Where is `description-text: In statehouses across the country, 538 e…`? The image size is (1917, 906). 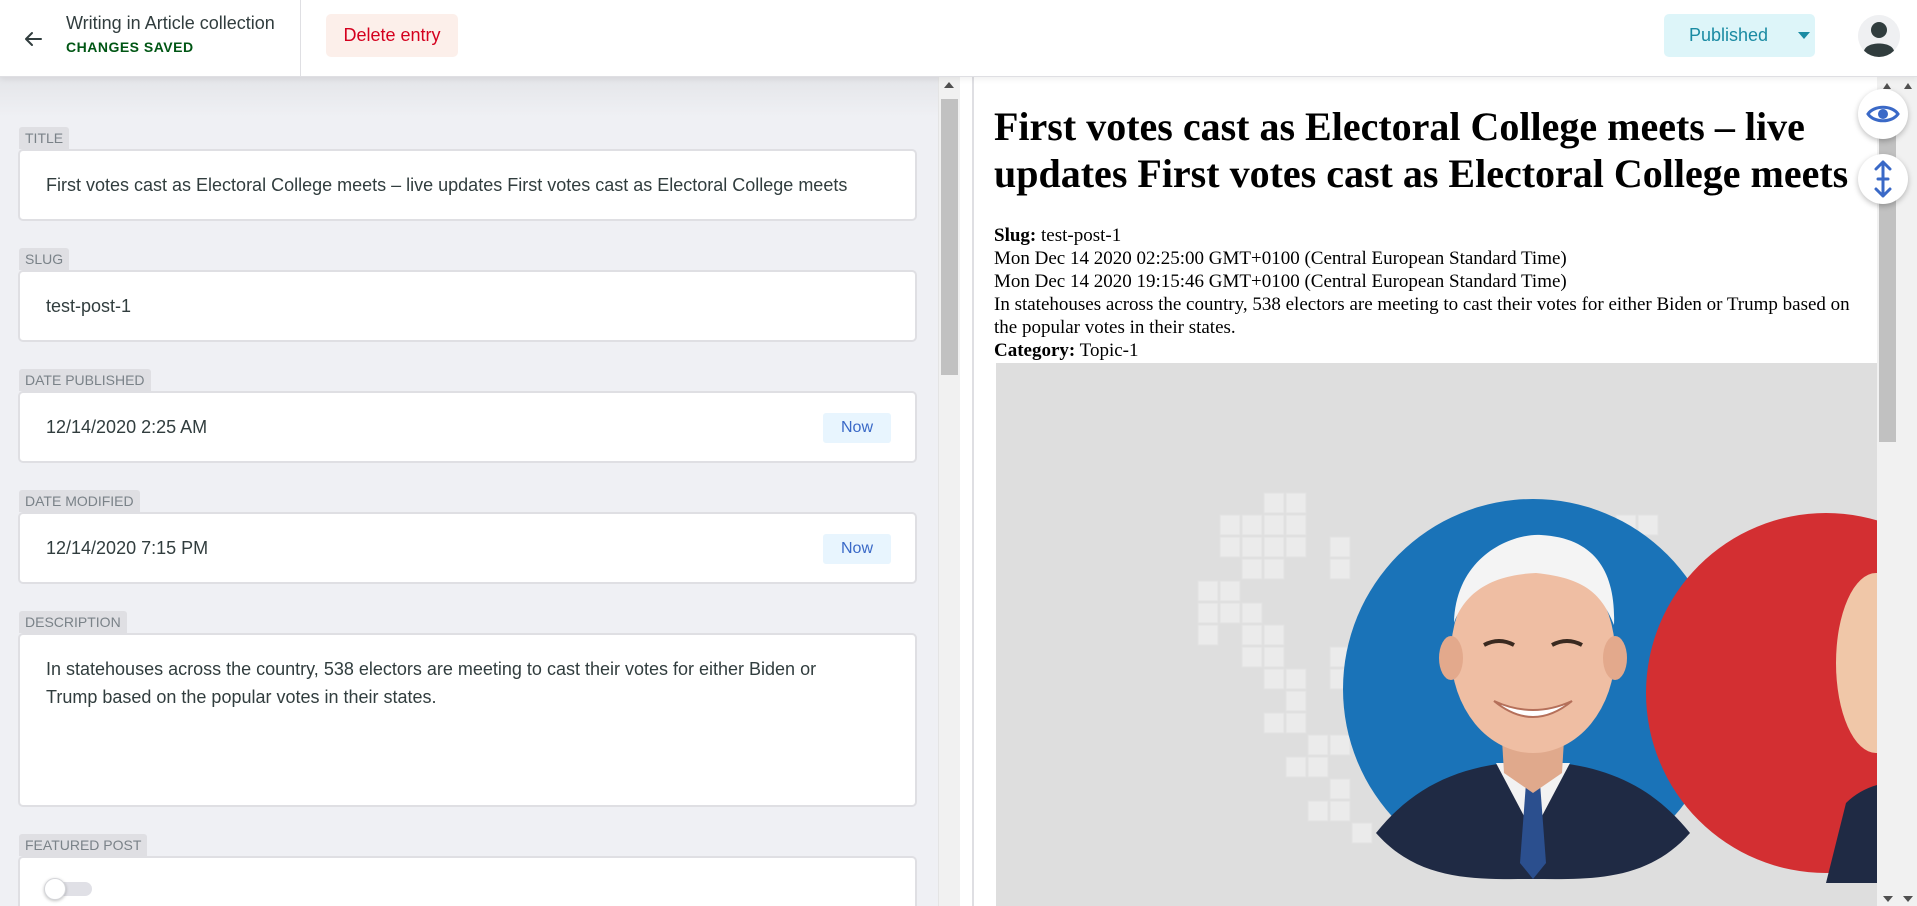
description-text: In statehouses across the country, 538 e… is located at coordinates (431, 683).